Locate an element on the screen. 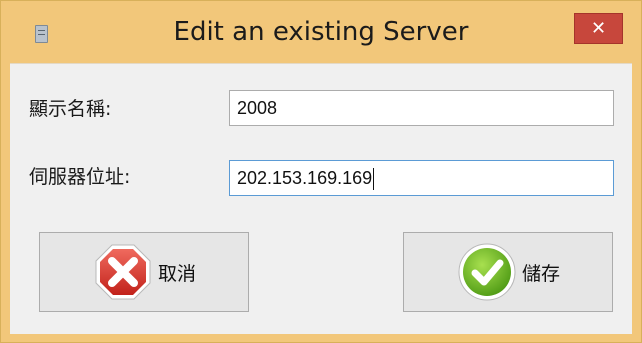 The image size is (642, 343). text-caret is located at coordinates (374, 179).